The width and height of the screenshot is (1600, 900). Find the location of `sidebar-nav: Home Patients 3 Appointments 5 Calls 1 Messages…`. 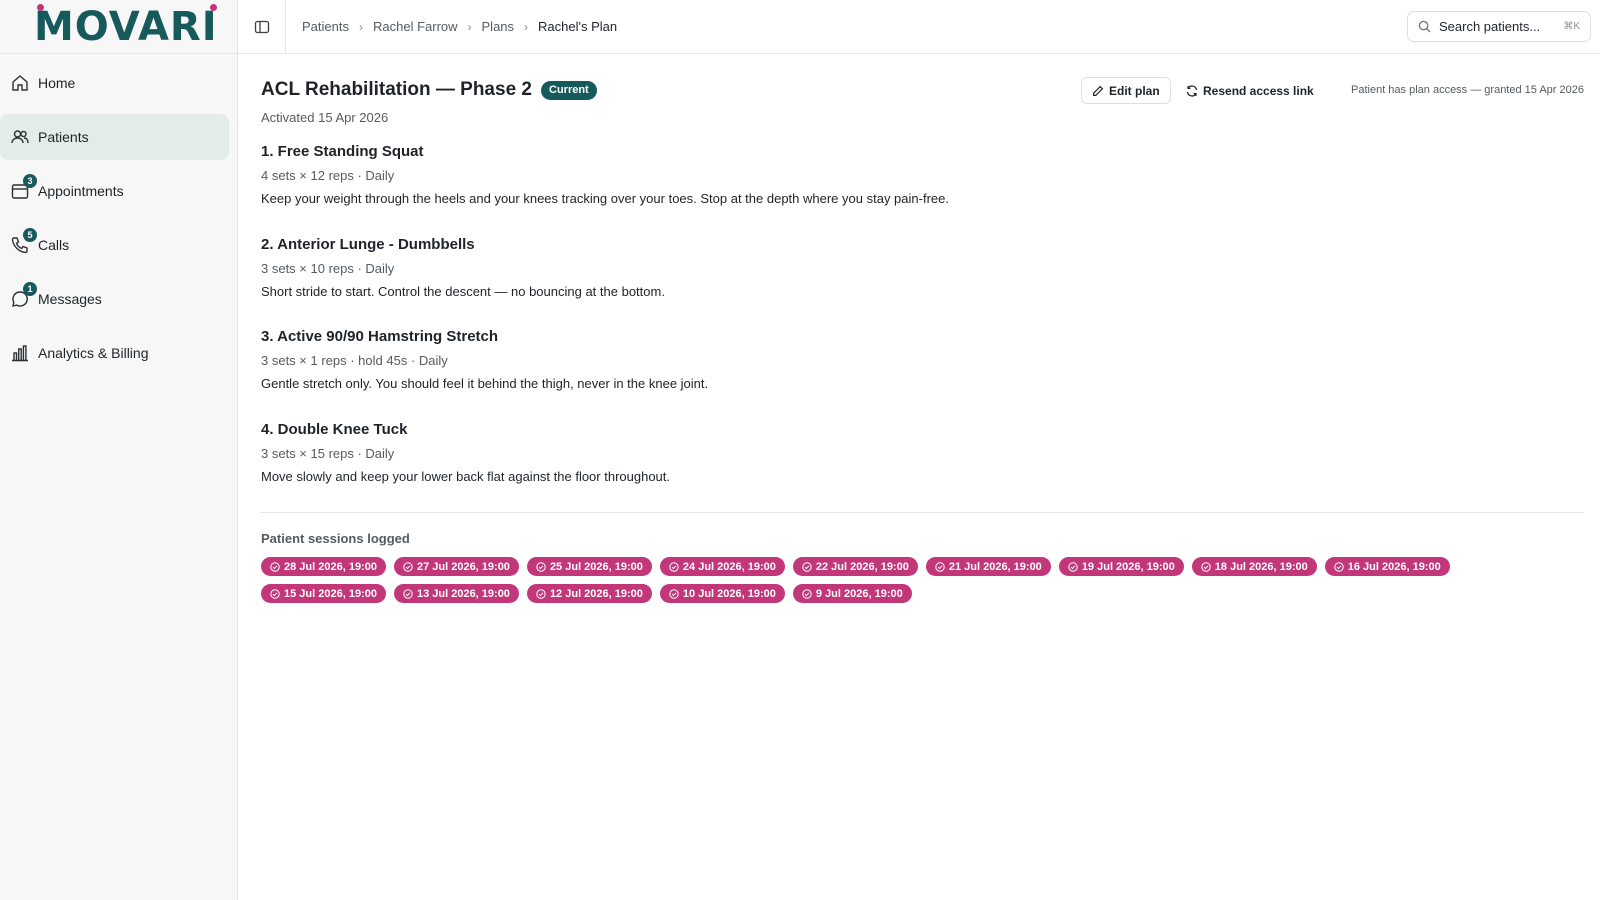

sidebar-nav: Home Patients 3 Appointments 5 Calls 1 Messages… is located at coordinates (118, 215).